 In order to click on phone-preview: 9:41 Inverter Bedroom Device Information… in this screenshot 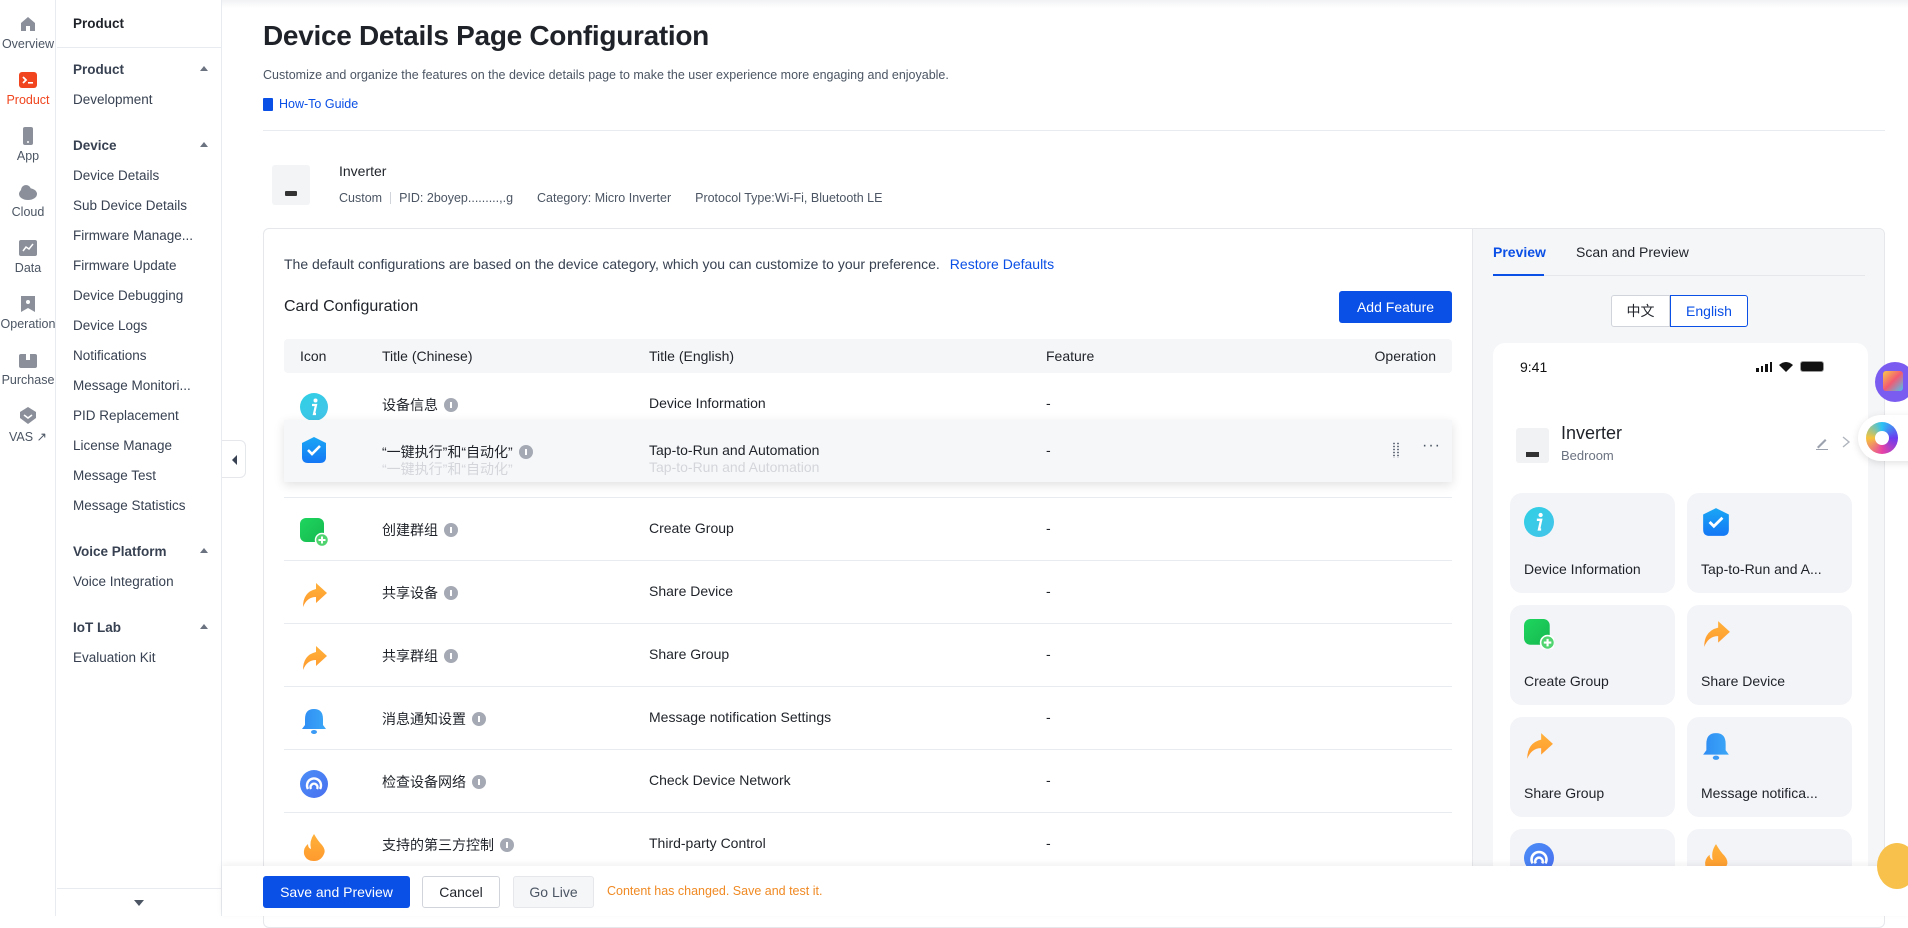, I will do `click(1680, 623)`.